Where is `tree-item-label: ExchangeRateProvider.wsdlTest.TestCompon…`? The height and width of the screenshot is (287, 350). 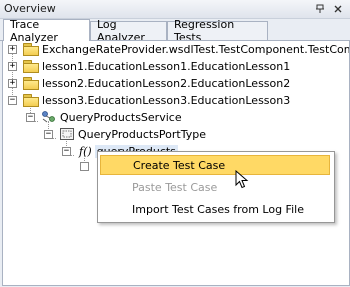
tree-item-label: ExchangeRateProvider.wsdlTest.TestCompon… is located at coordinates (195, 49).